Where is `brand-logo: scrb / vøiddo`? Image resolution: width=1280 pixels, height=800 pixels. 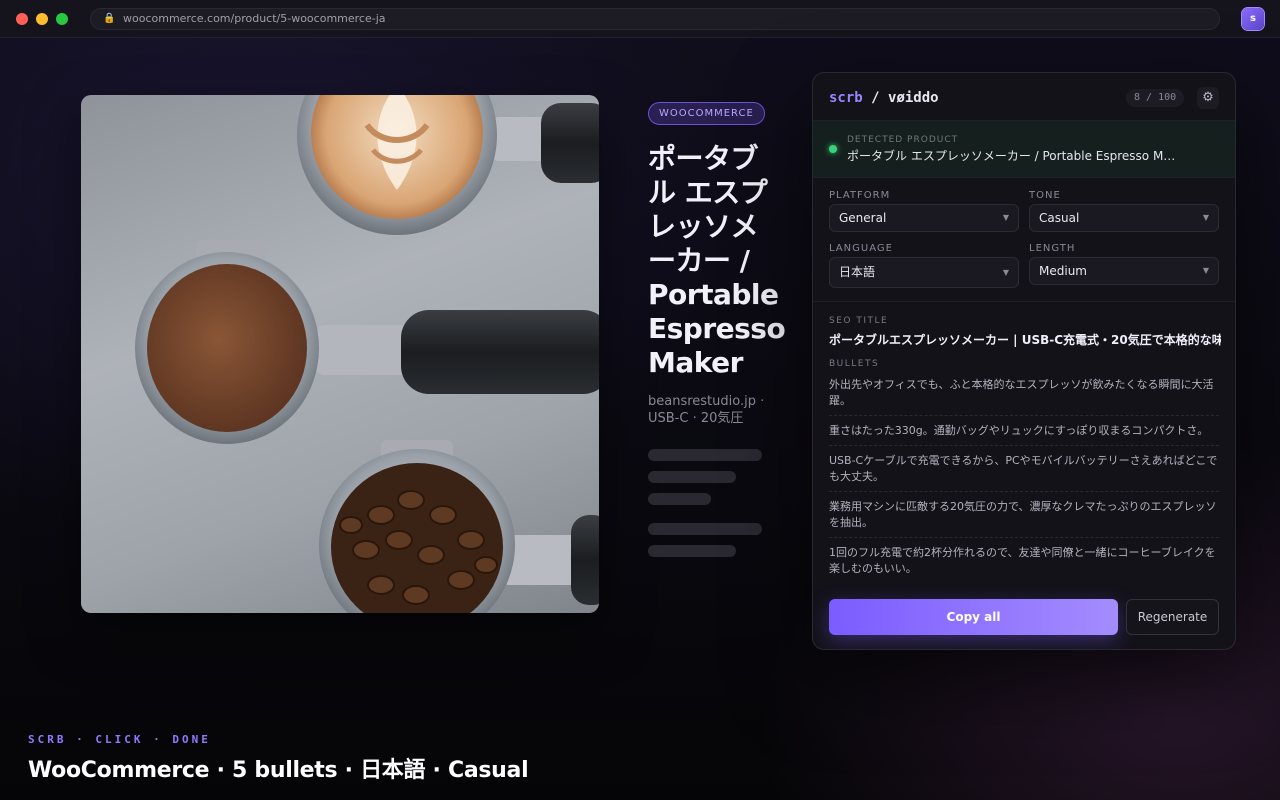 brand-logo: scrb / vøiddo is located at coordinates (884, 98).